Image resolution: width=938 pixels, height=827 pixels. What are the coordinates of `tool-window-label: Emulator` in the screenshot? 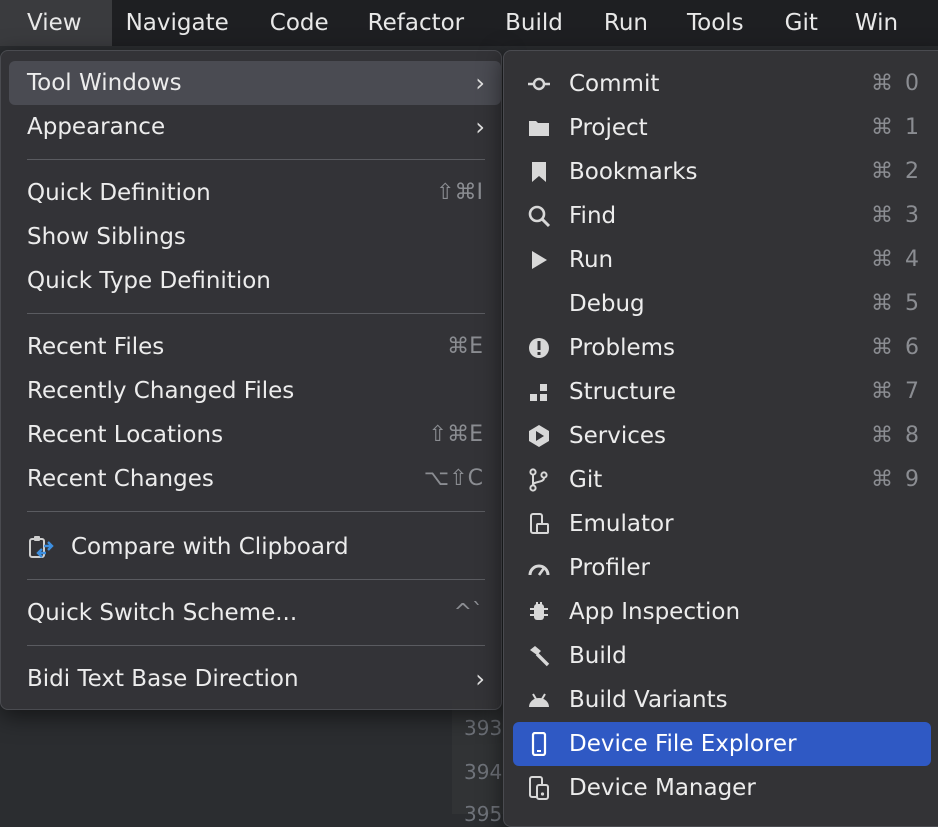 It's located at (621, 524).